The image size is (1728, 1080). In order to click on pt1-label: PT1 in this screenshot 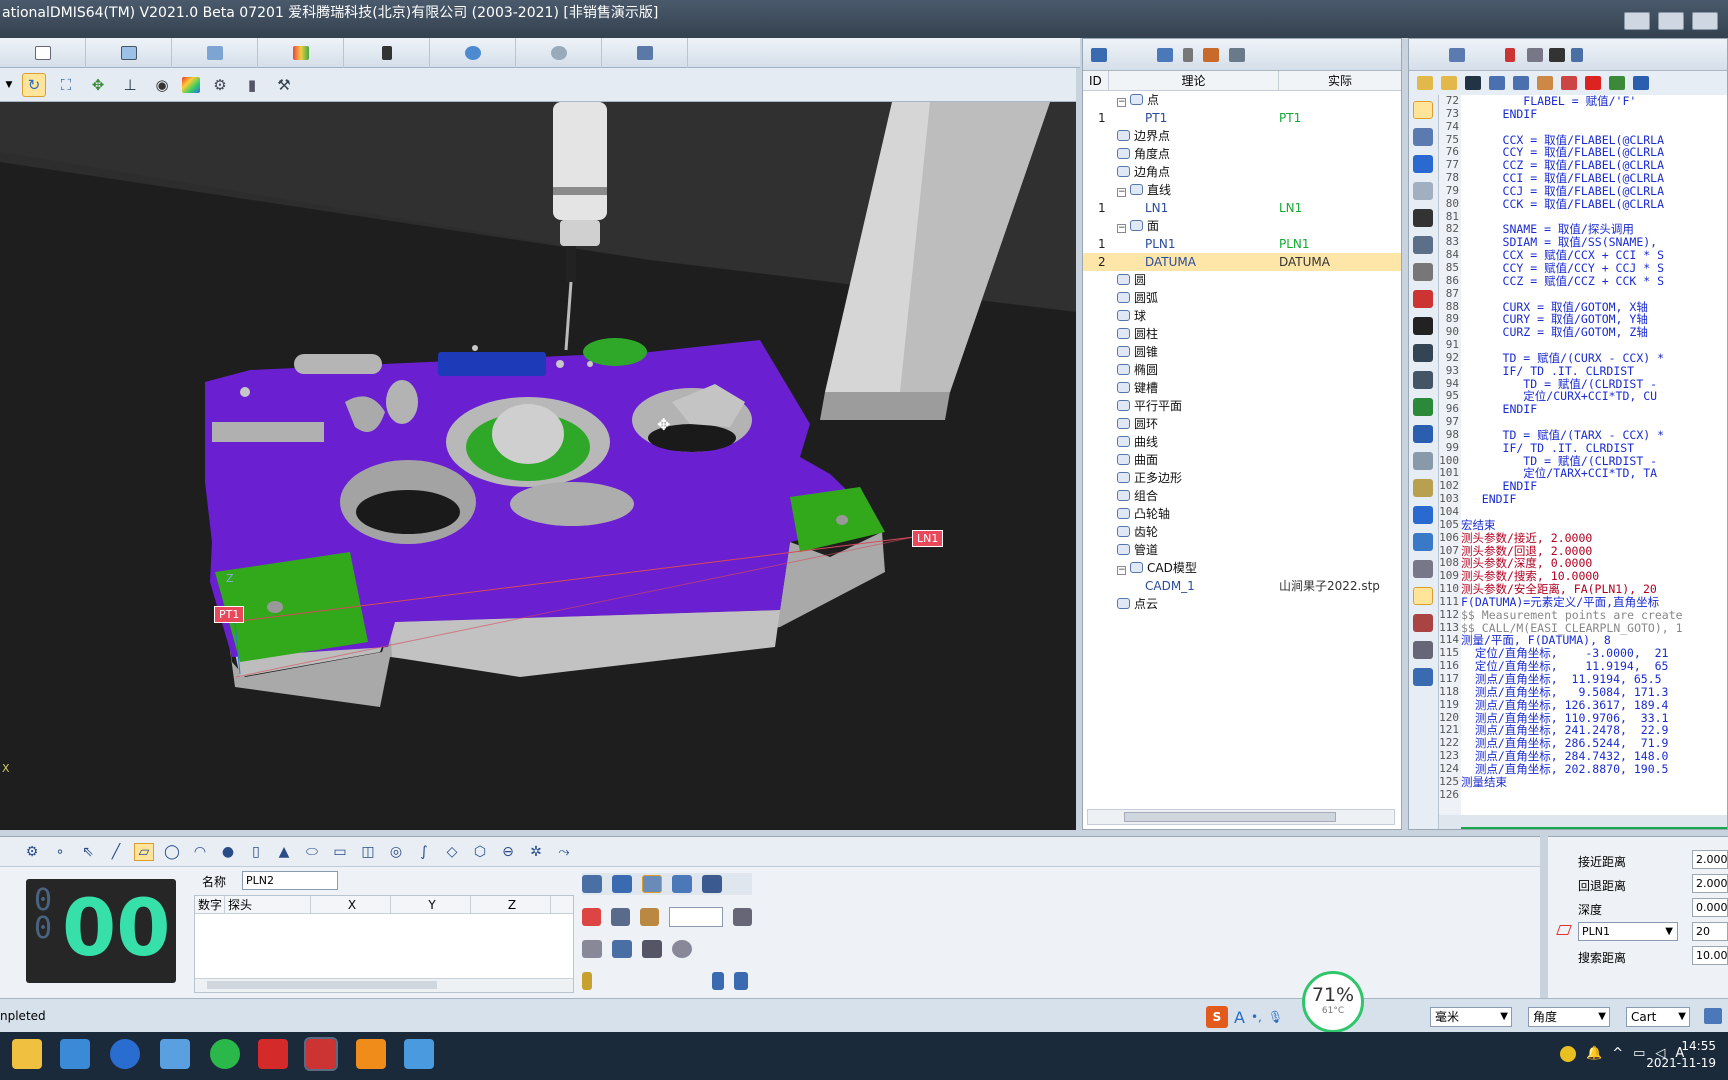, I will do `click(229, 614)`.